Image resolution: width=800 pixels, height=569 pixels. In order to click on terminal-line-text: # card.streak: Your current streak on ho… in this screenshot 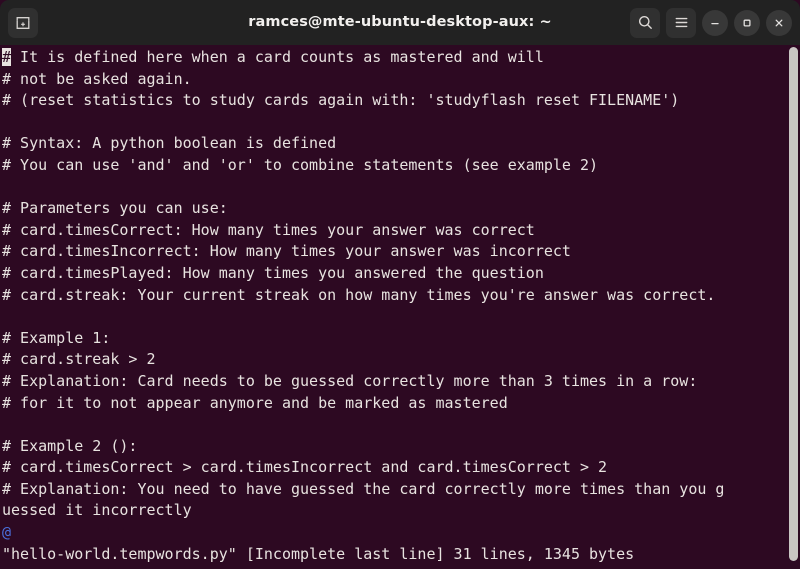, I will do `click(359, 294)`.